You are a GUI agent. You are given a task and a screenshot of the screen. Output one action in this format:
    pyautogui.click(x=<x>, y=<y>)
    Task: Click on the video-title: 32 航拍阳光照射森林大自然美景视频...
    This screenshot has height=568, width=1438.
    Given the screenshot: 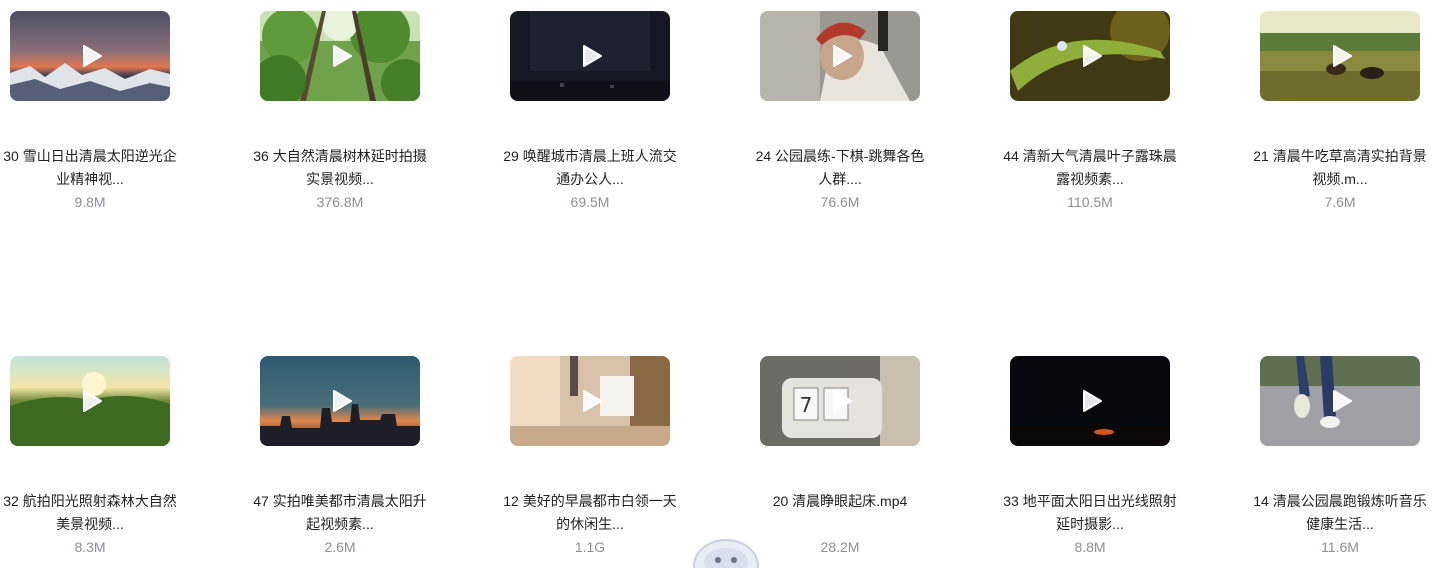 What is the action you would take?
    pyautogui.click(x=90, y=513)
    